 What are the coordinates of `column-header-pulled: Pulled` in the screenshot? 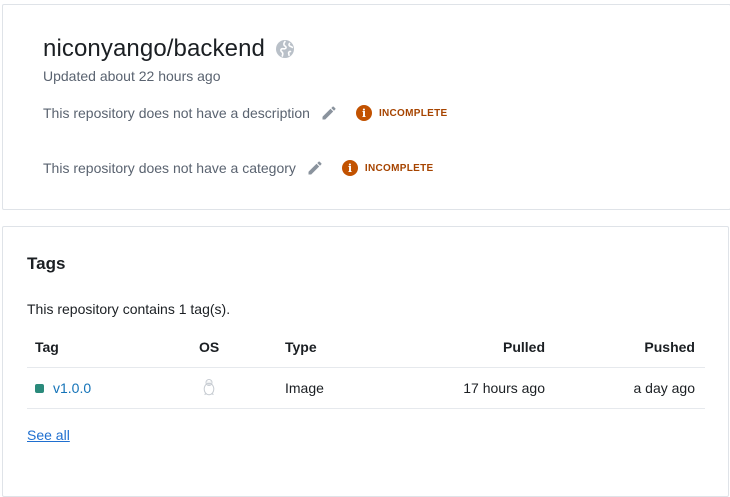 It's located at (523, 347).